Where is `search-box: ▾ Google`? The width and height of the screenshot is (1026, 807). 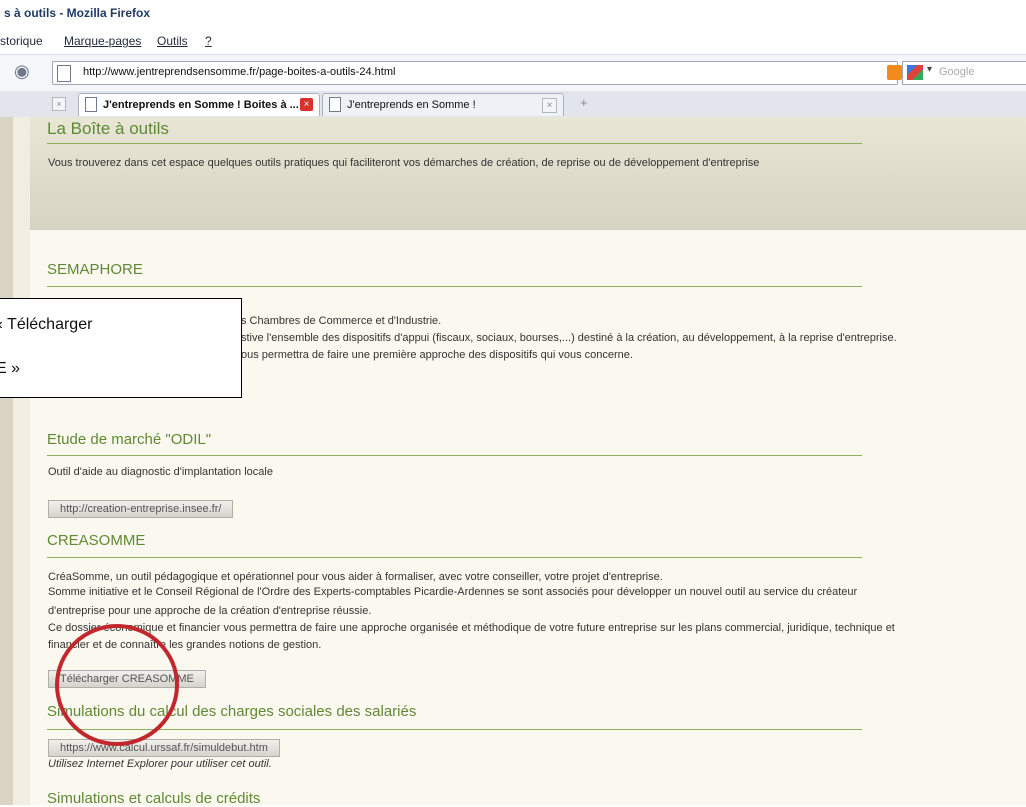
search-box: ▾ Google is located at coordinates (964, 73).